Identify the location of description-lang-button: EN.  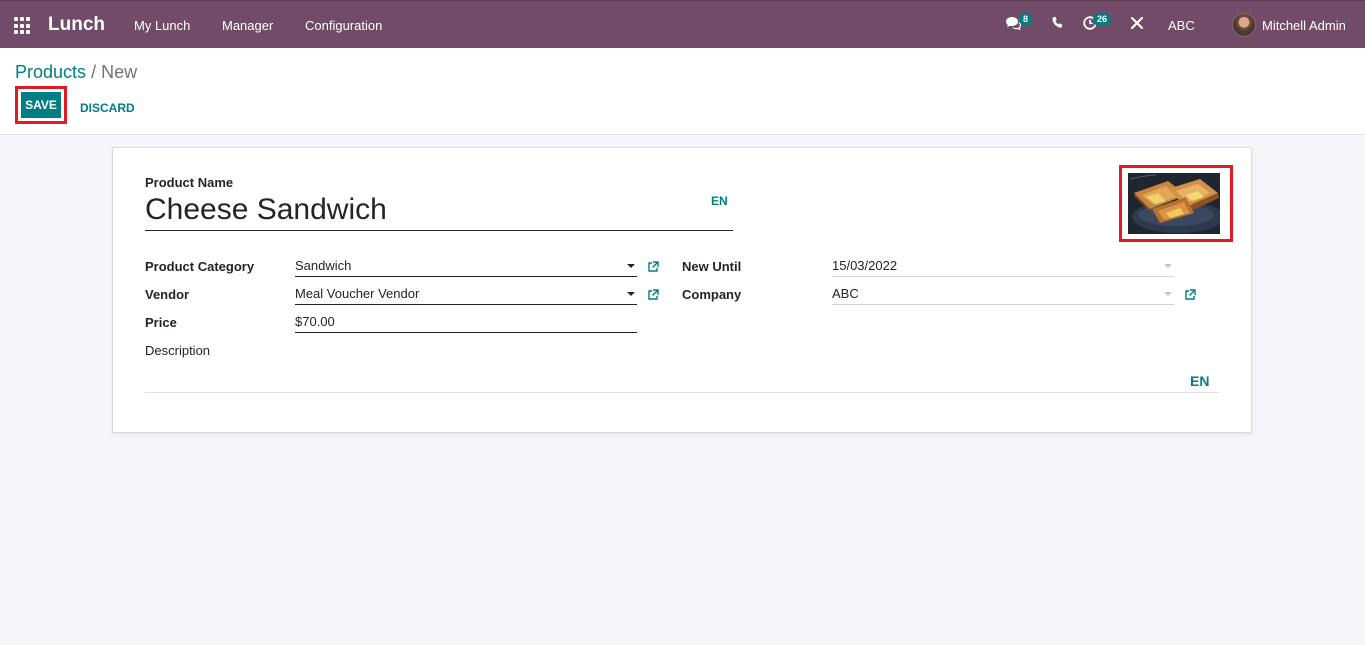
(1199, 381).